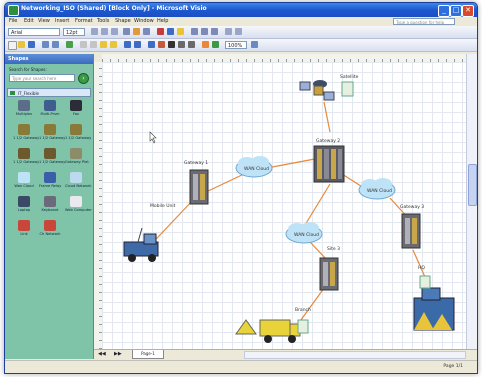  What do you see at coordinates (77, 156) in the screenshot?
I see `shape-item: Gateway Plat` at bounding box center [77, 156].